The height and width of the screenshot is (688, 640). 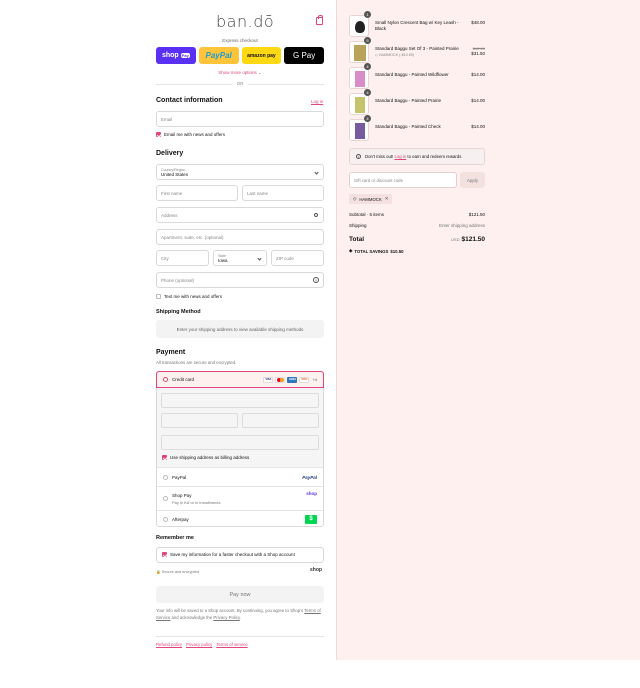 I want to click on cart-item: 4 Standard Baggu - Painted Check $14.00, so click(x=417, y=128).